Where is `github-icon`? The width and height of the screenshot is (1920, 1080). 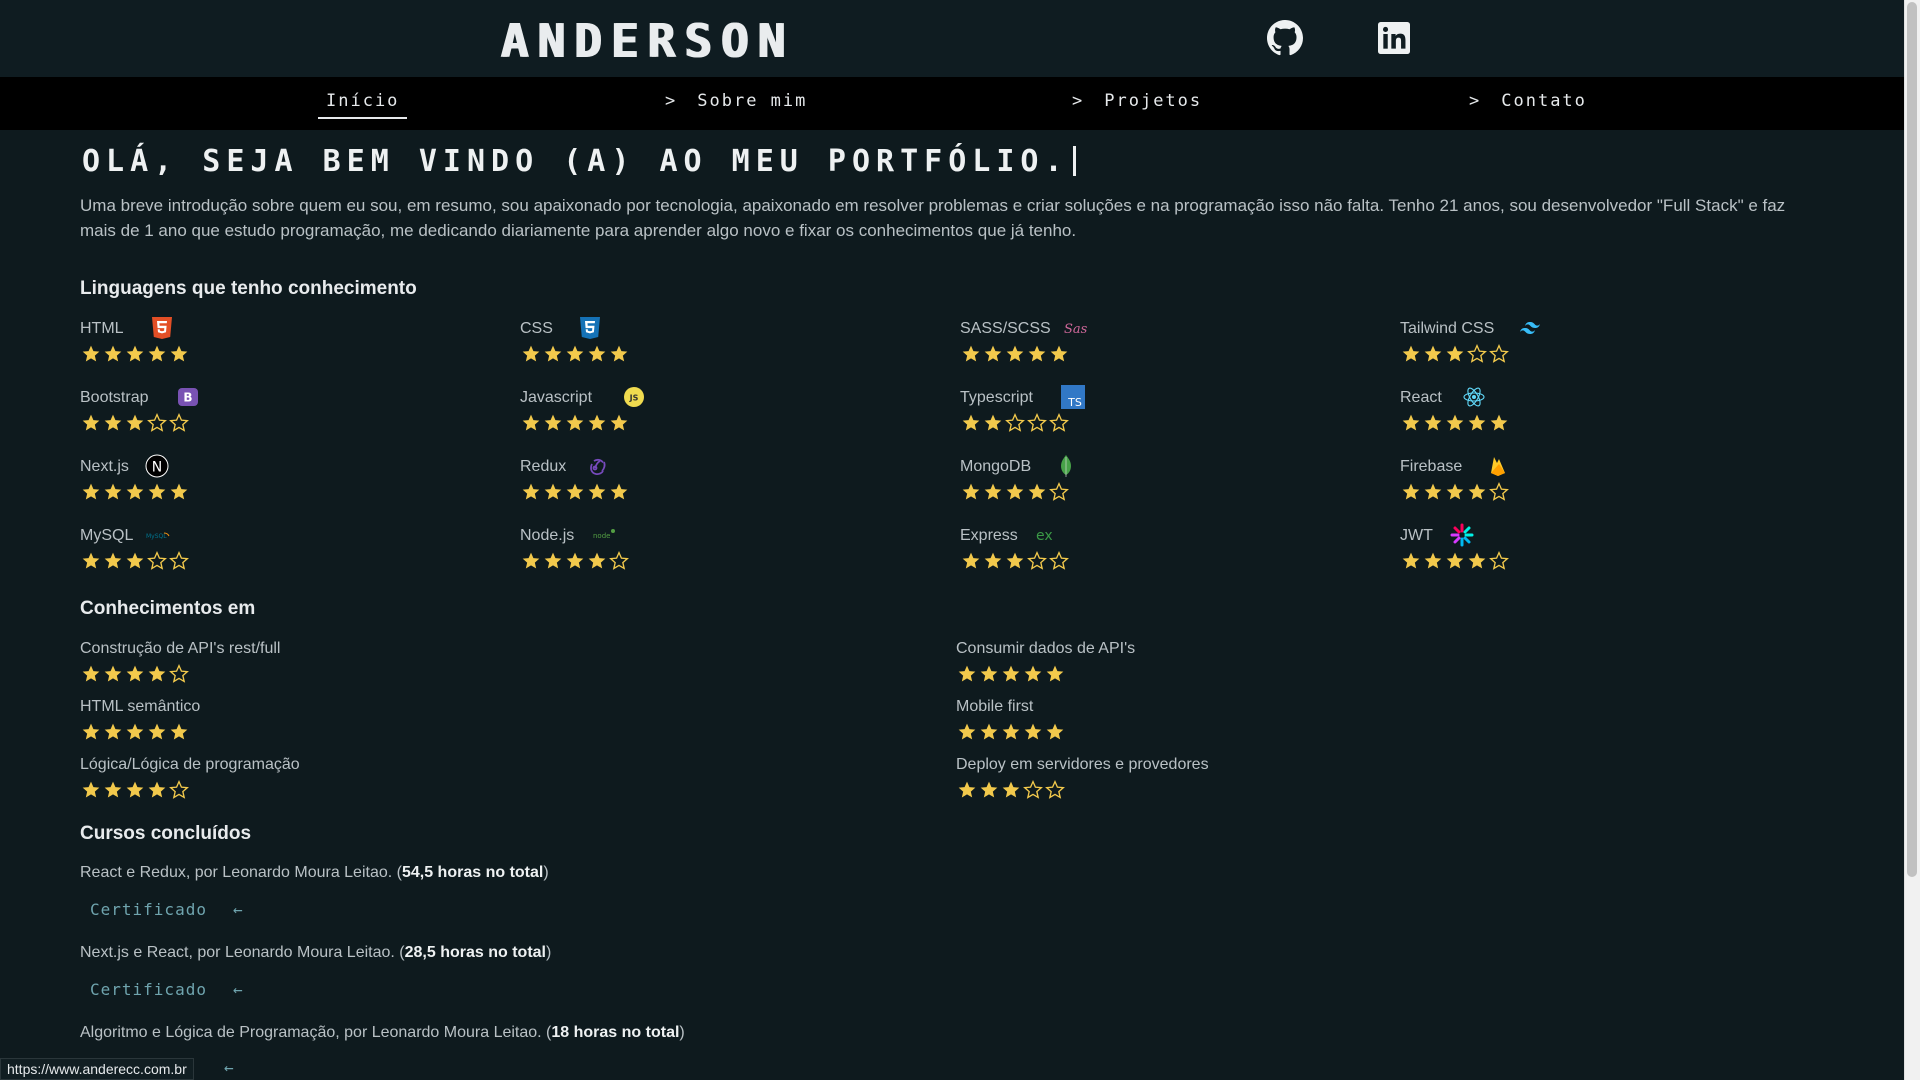 github-icon is located at coordinates (1285, 38).